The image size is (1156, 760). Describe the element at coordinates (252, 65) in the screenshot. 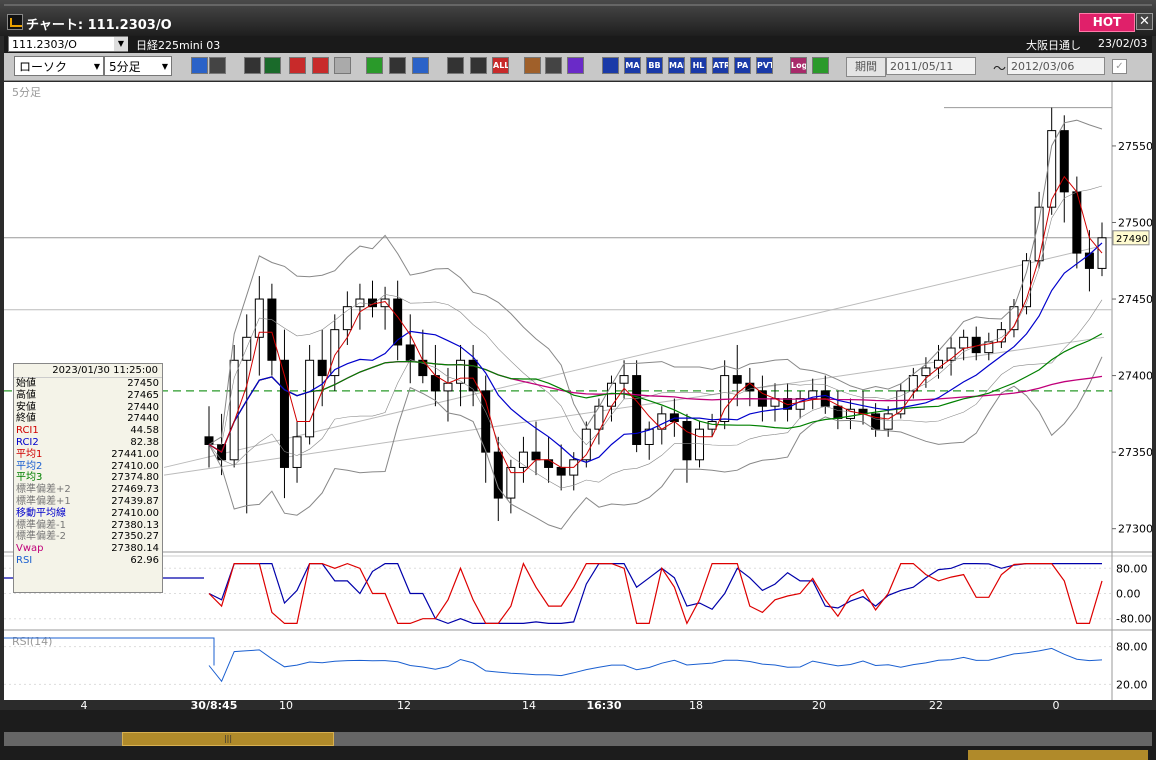

I see `scroll-icon` at that location.